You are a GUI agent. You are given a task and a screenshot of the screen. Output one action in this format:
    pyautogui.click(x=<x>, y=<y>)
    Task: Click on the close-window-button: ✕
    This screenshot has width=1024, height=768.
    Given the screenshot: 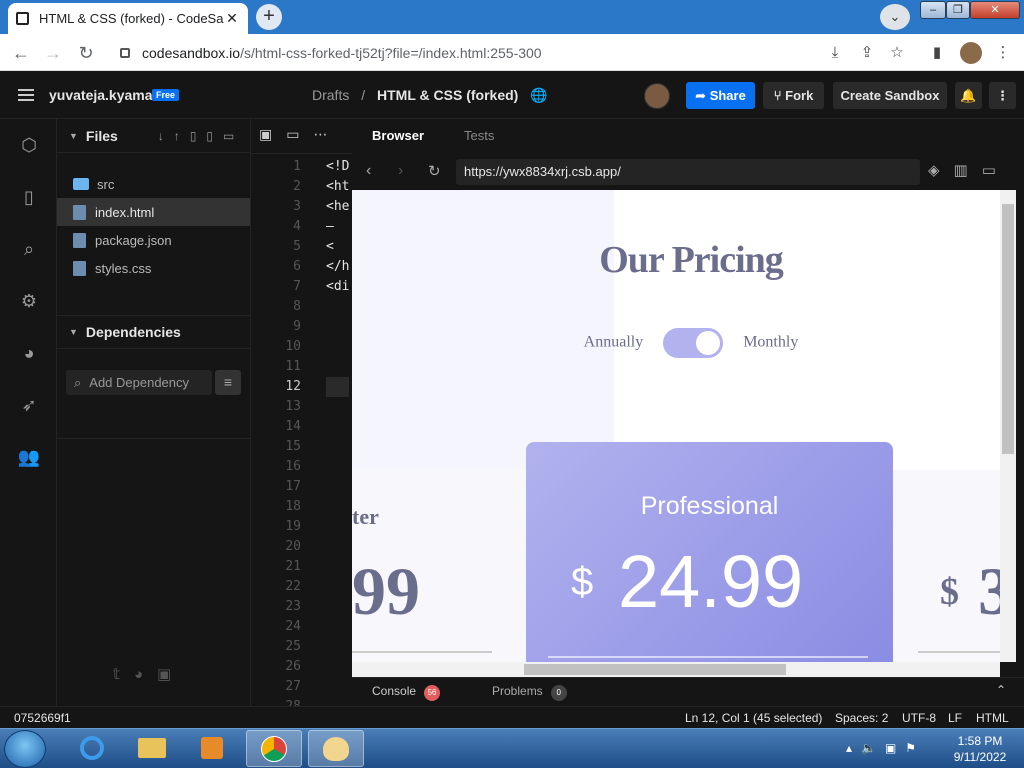 What is the action you would take?
    pyautogui.click(x=995, y=10)
    